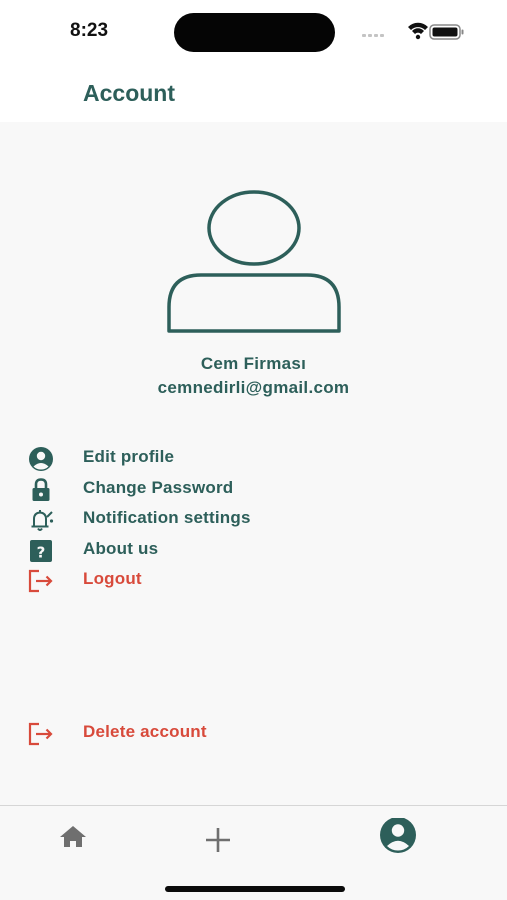 The height and width of the screenshot is (900, 507). Describe the element at coordinates (254, 261) in the screenshot. I see `profile-avatar-icon` at that location.